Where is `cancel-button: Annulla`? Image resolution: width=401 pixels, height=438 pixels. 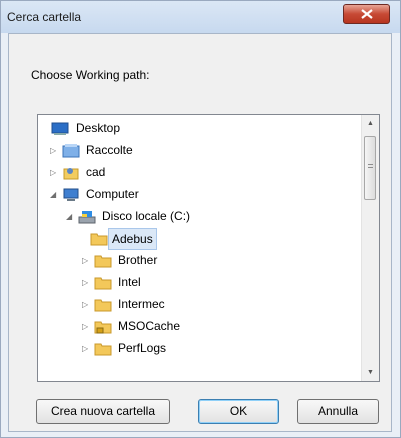
cancel-button: Annulla is located at coordinates (338, 411).